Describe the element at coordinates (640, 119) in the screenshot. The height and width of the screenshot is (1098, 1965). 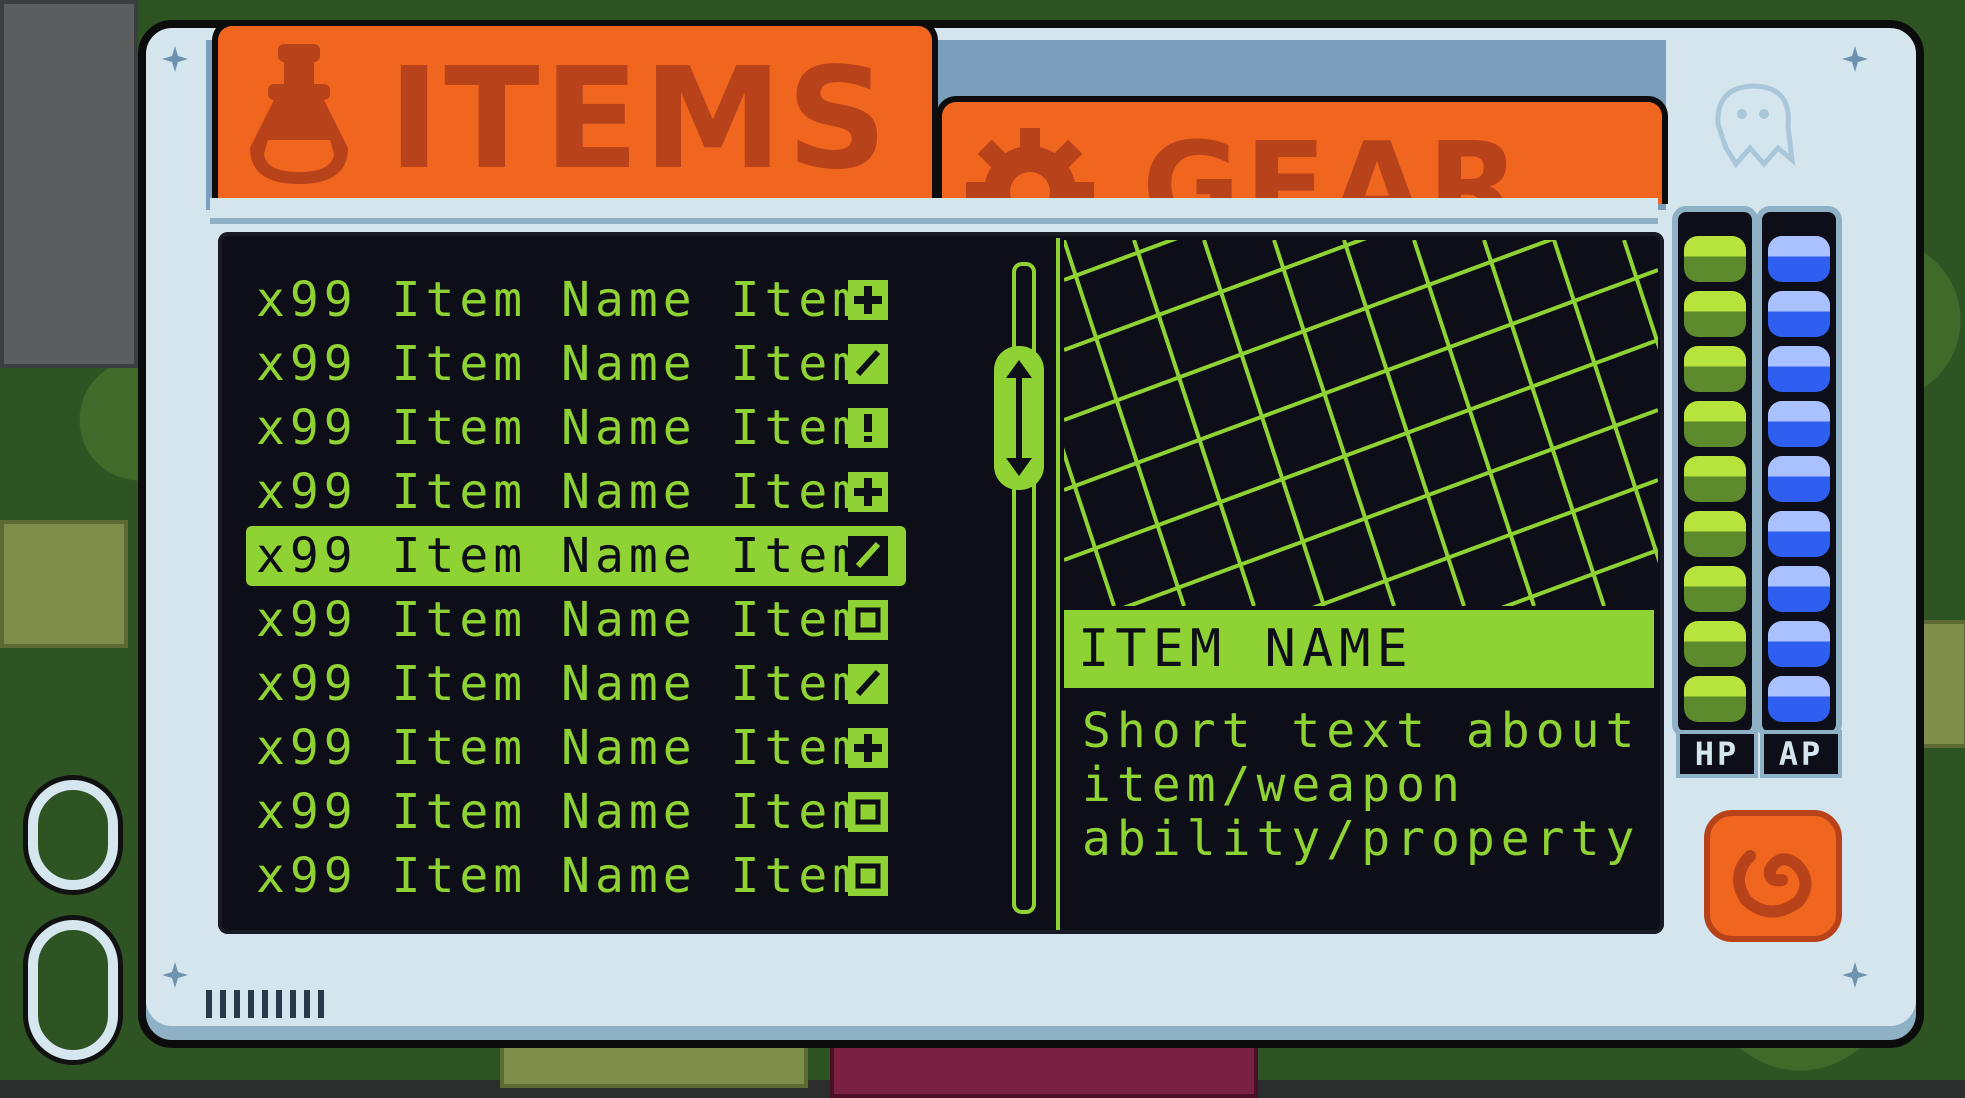
I see `tab-items-label: ITEMS` at that location.